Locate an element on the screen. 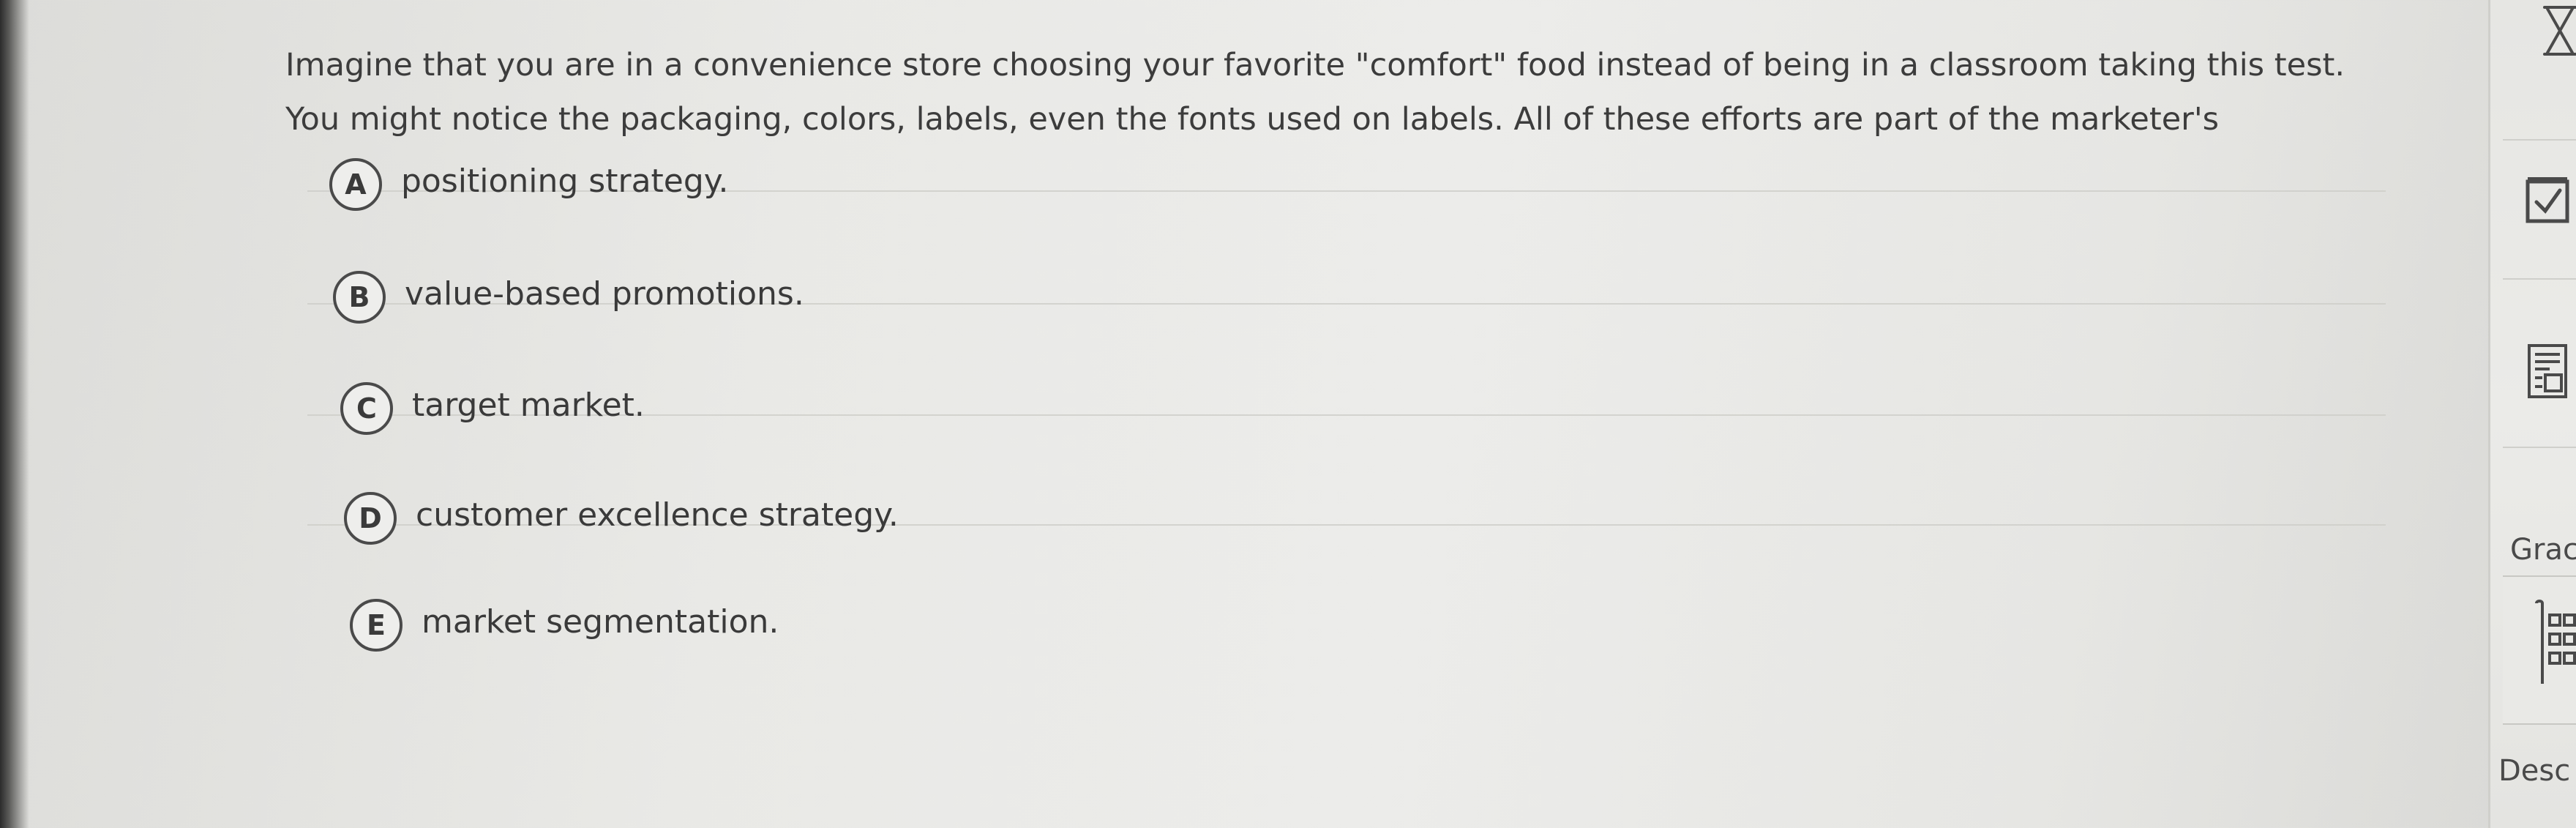  grid-icon is located at coordinates (2555, 643).